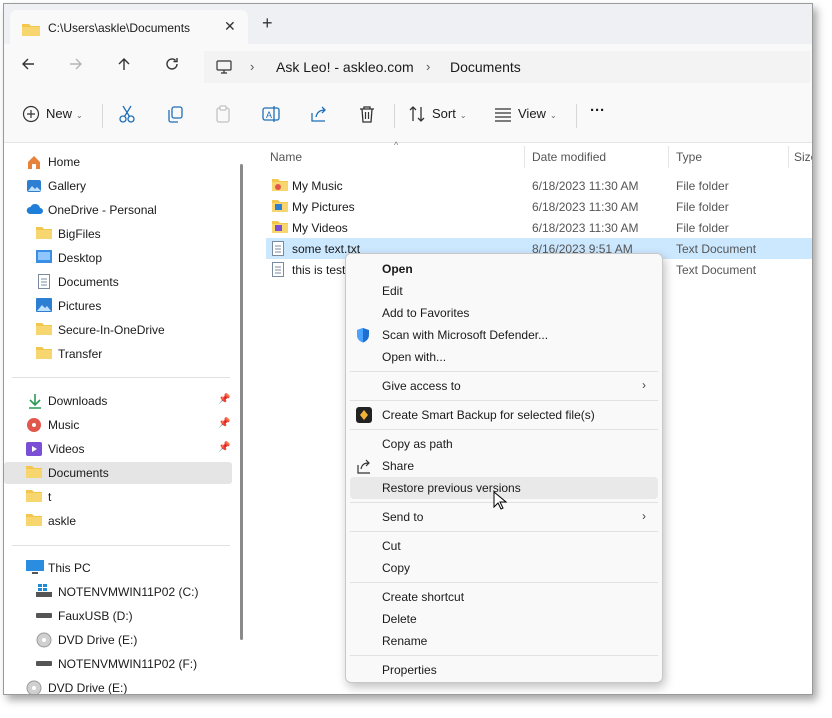 This screenshot has width=832, height=718. Describe the element at coordinates (504, 597) in the screenshot. I see `menu-item-create-shortcut: Create shortcut` at that location.